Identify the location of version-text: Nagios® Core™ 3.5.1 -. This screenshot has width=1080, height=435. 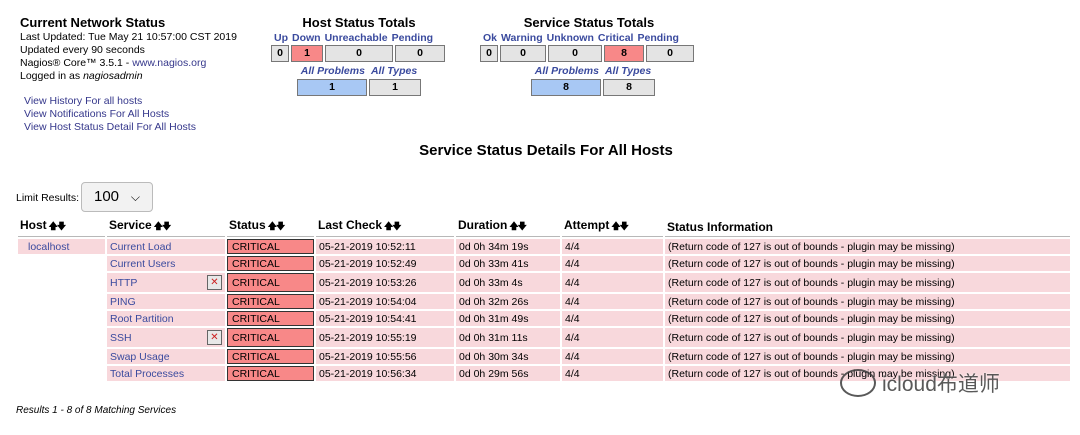
(76, 63).